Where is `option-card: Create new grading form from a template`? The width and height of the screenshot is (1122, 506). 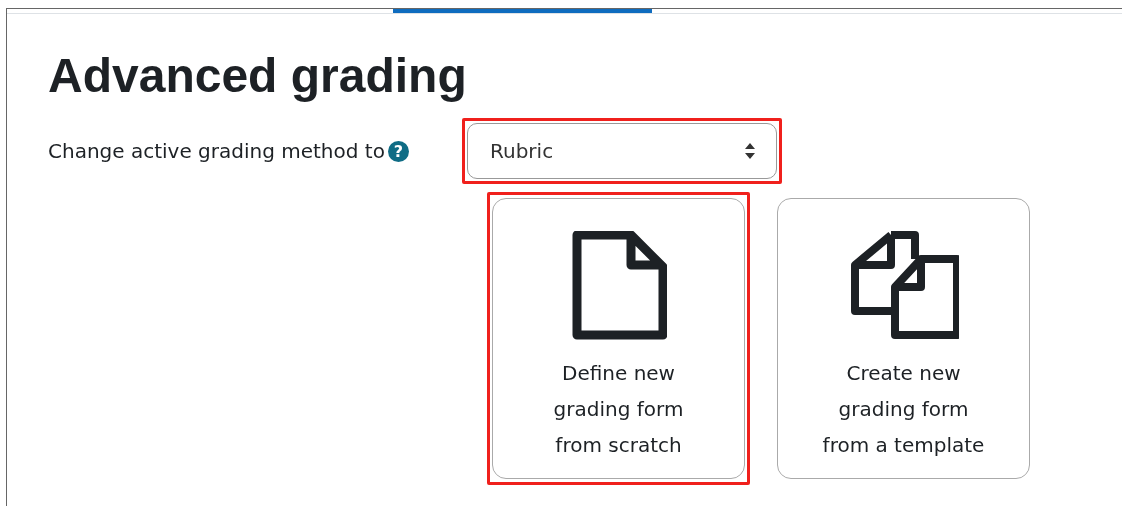
option-card: Create new grading form from a template is located at coordinates (903, 338).